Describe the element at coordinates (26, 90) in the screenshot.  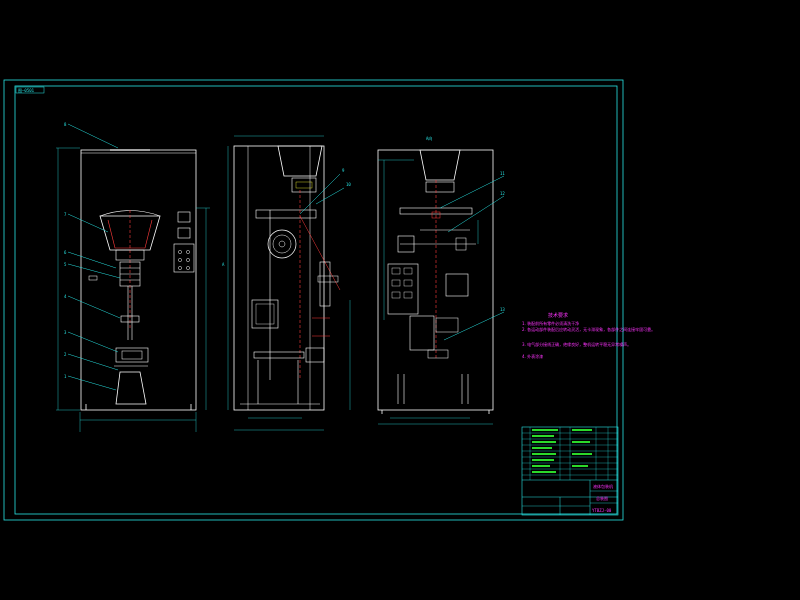
I see `top-left-tag: 图—0501` at that location.